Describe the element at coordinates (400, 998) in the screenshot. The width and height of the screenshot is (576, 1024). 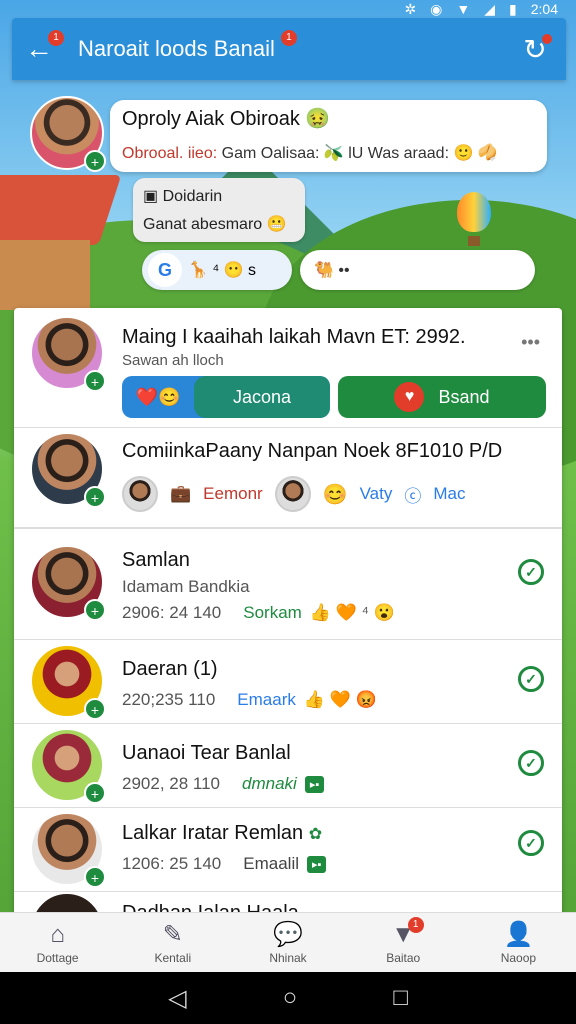
I see `recents-square-icon: □` at that location.